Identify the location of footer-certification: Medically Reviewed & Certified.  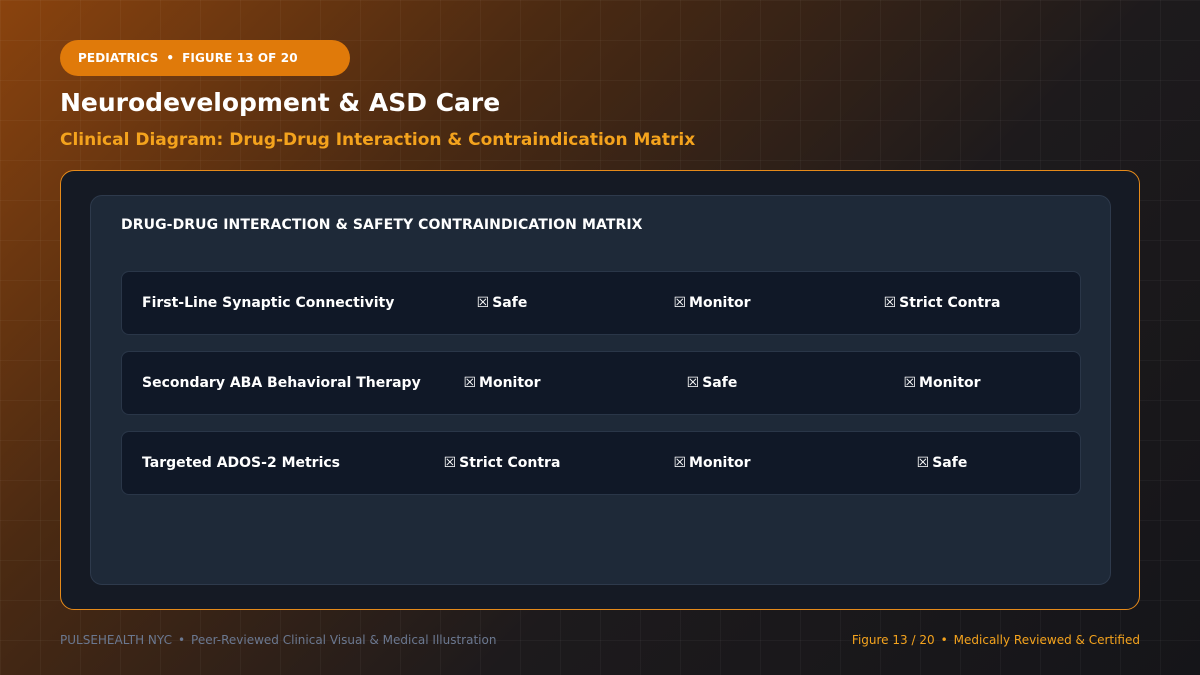
(1046, 640).